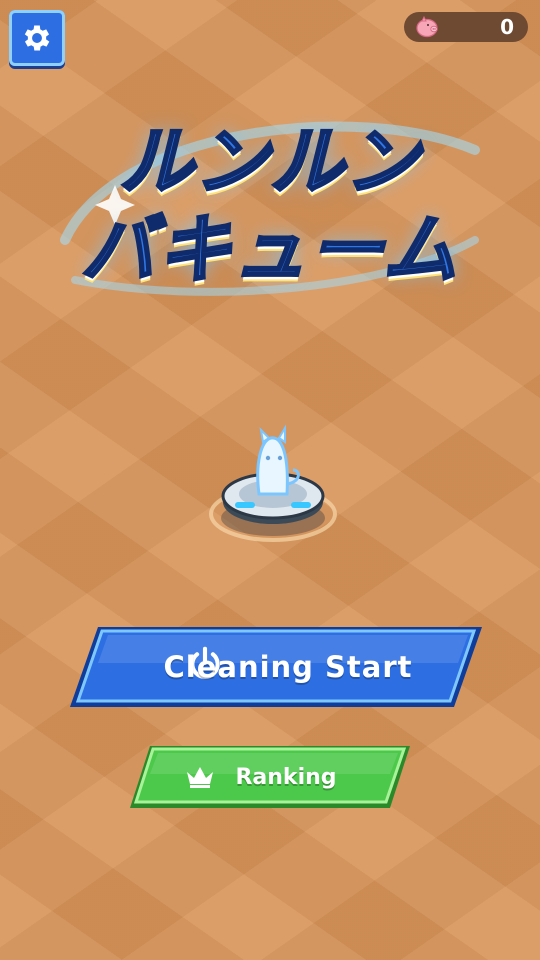 The width and height of the screenshot is (540, 960). Describe the element at coordinates (288, 667) in the screenshot. I see `cleaning-start-label: Cleaning Start` at that location.